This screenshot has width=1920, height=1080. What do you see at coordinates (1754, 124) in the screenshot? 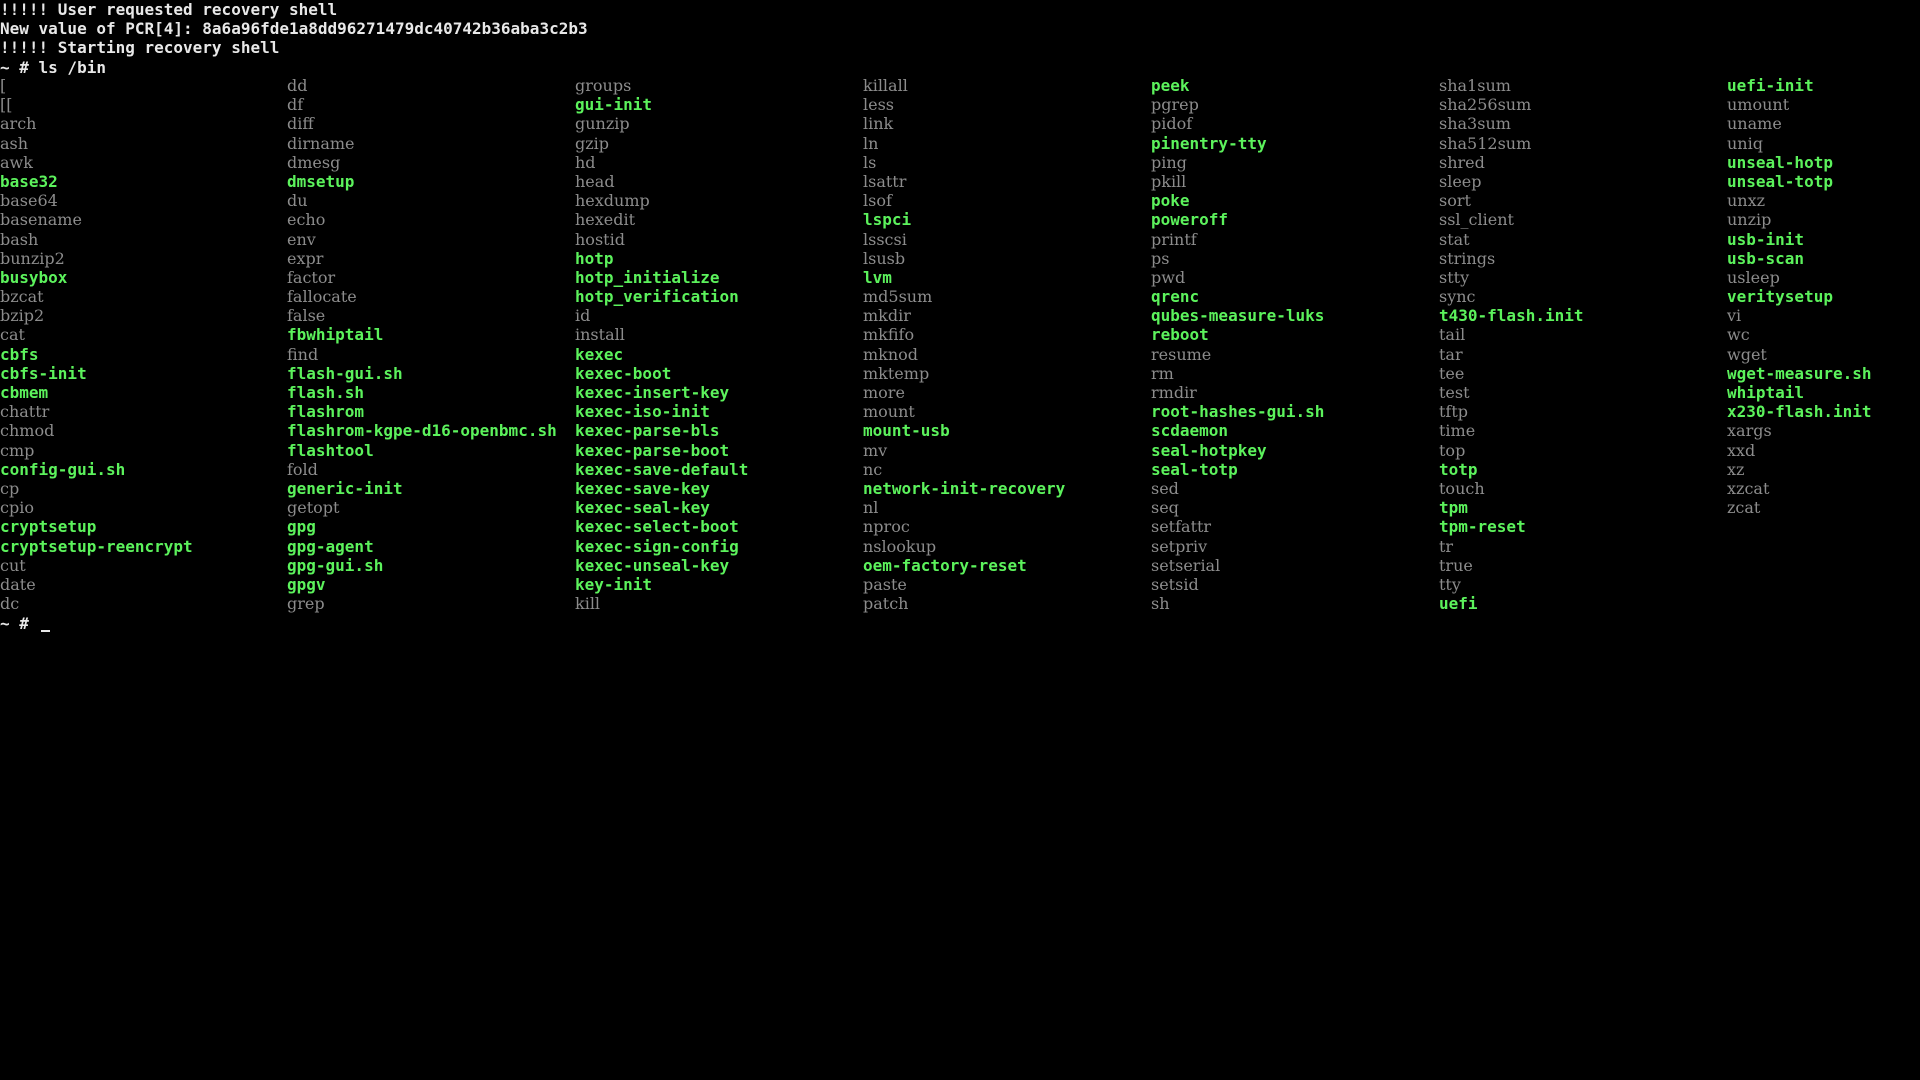
I see `symlink-file-entry: uname` at bounding box center [1754, 124].